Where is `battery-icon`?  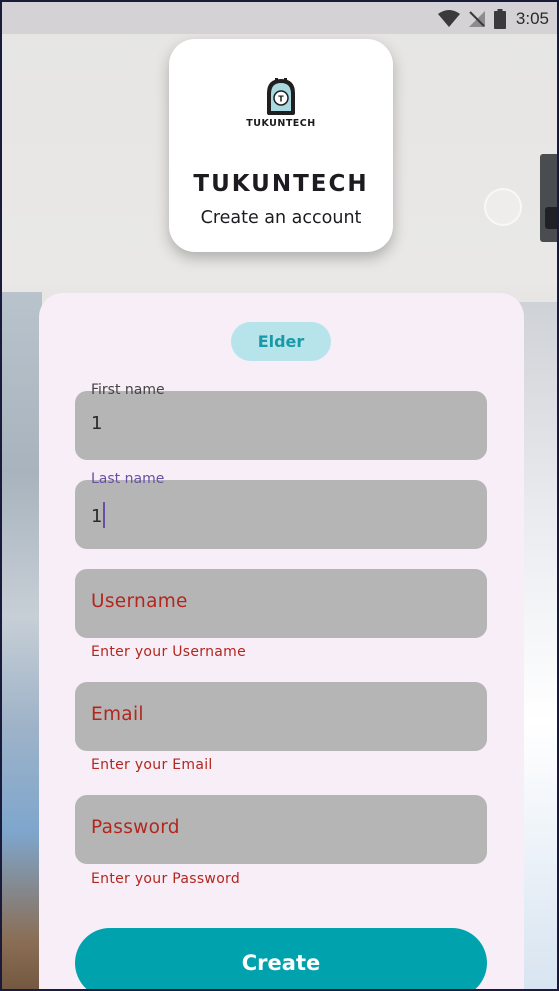
battery-icon is located at coordinates (499, 19).